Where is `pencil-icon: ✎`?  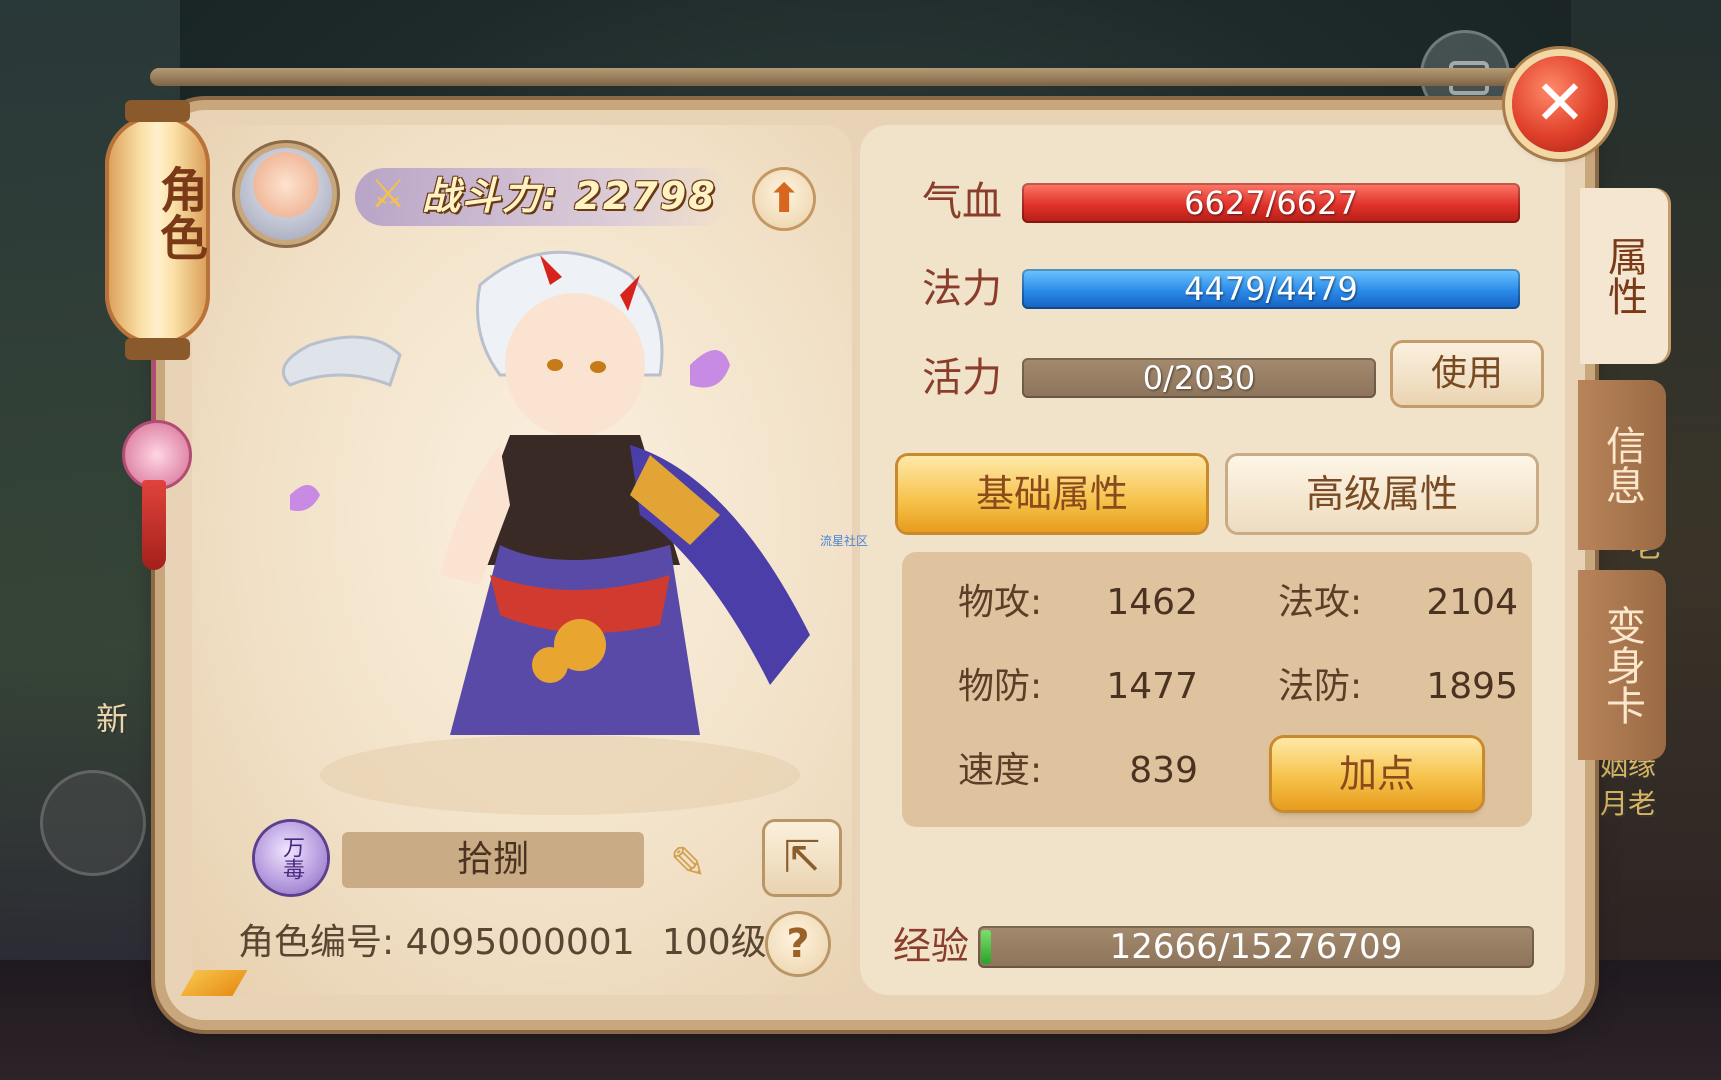 pencil-icon: ✎ is located at coordinates (688, 864).